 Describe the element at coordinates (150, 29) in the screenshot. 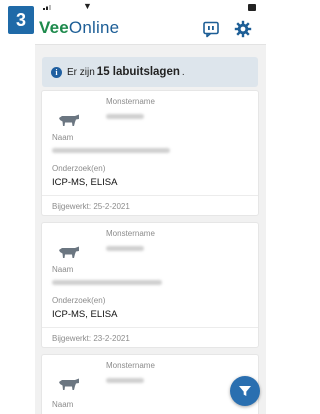

I see `app-bar: VeeOnline` at that location.